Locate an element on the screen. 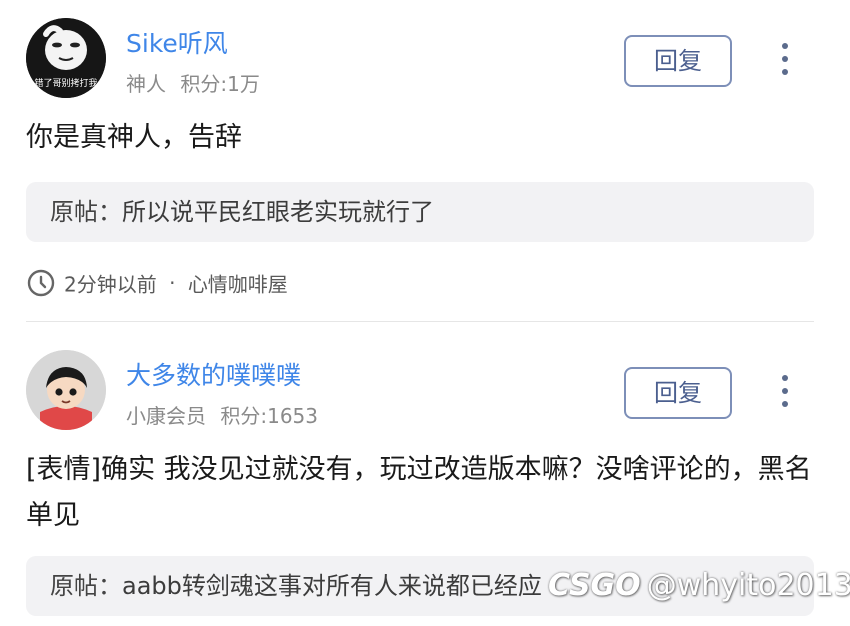 The width and height of the screenshot is (850, 626). avatar-caption: 错了哥别拷打我 is located at coordinates (66, 84).